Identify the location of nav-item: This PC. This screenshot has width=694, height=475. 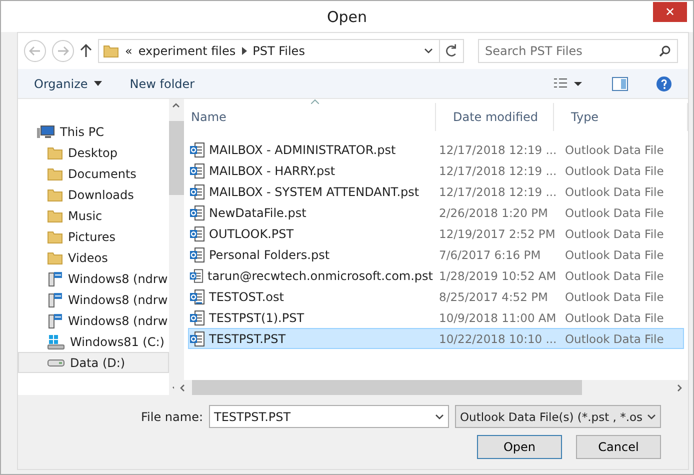
(93, 131).